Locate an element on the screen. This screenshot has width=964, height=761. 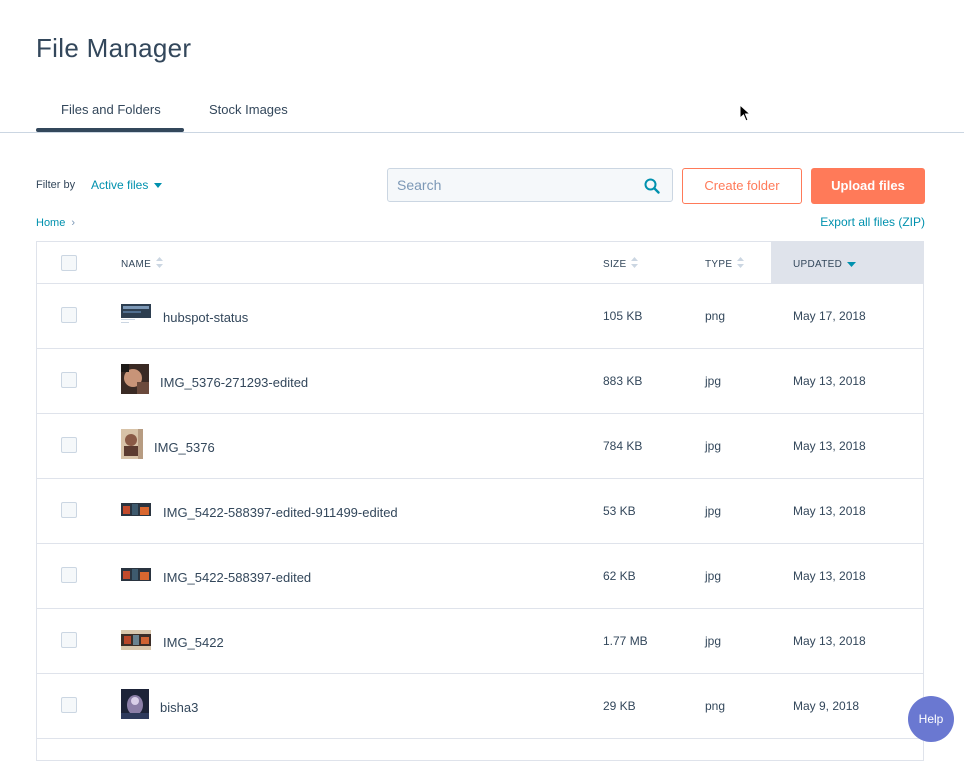
tab-files-and-folders: Files and Folders is located at coordinates (111, 109).